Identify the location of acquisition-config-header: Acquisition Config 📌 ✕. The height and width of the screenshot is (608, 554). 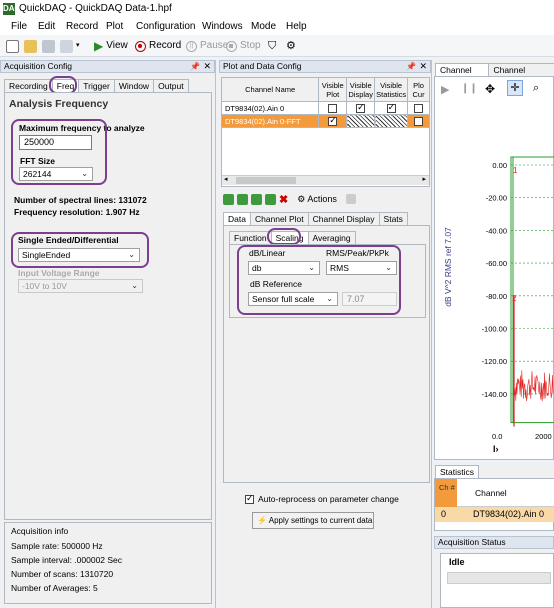
(107, 66).